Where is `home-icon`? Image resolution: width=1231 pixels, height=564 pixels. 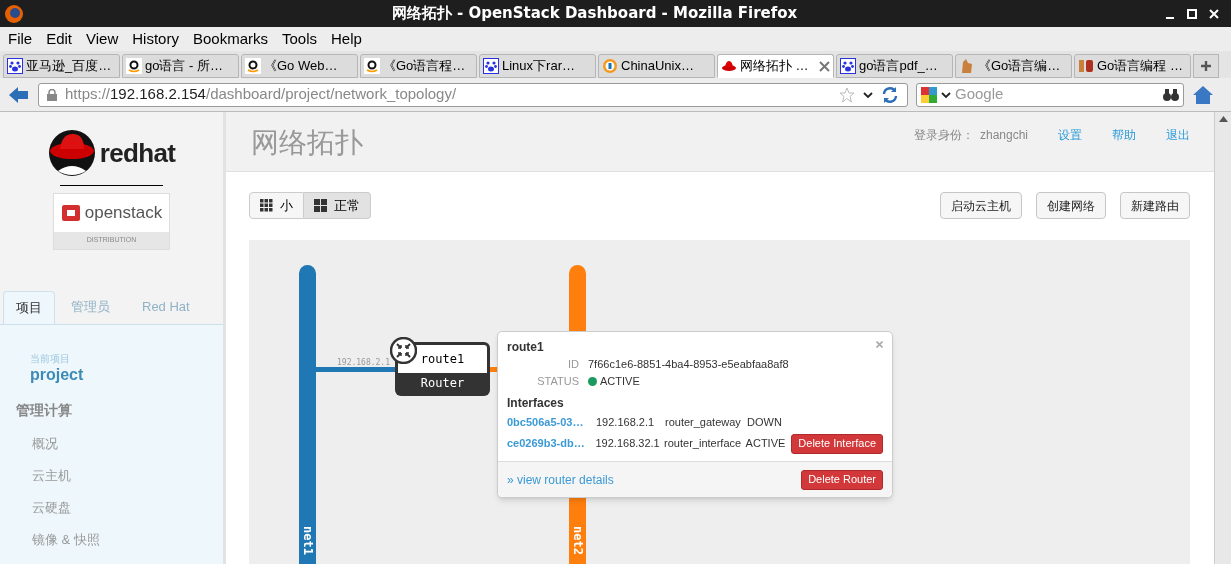
home-icon is located at coordinates (1203, 94).